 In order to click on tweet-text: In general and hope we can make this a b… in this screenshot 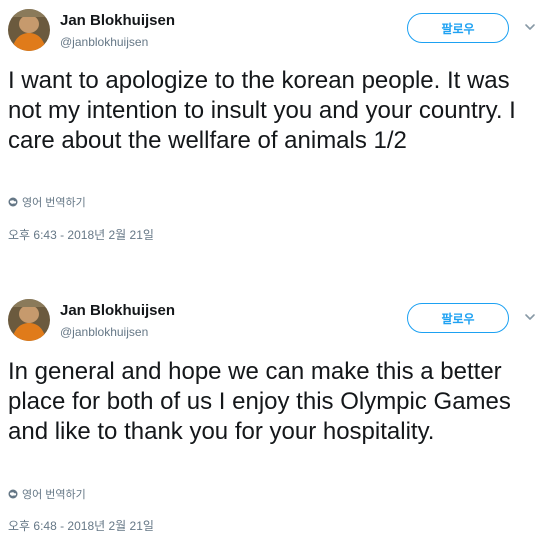, I will do `click(259, 401)`.